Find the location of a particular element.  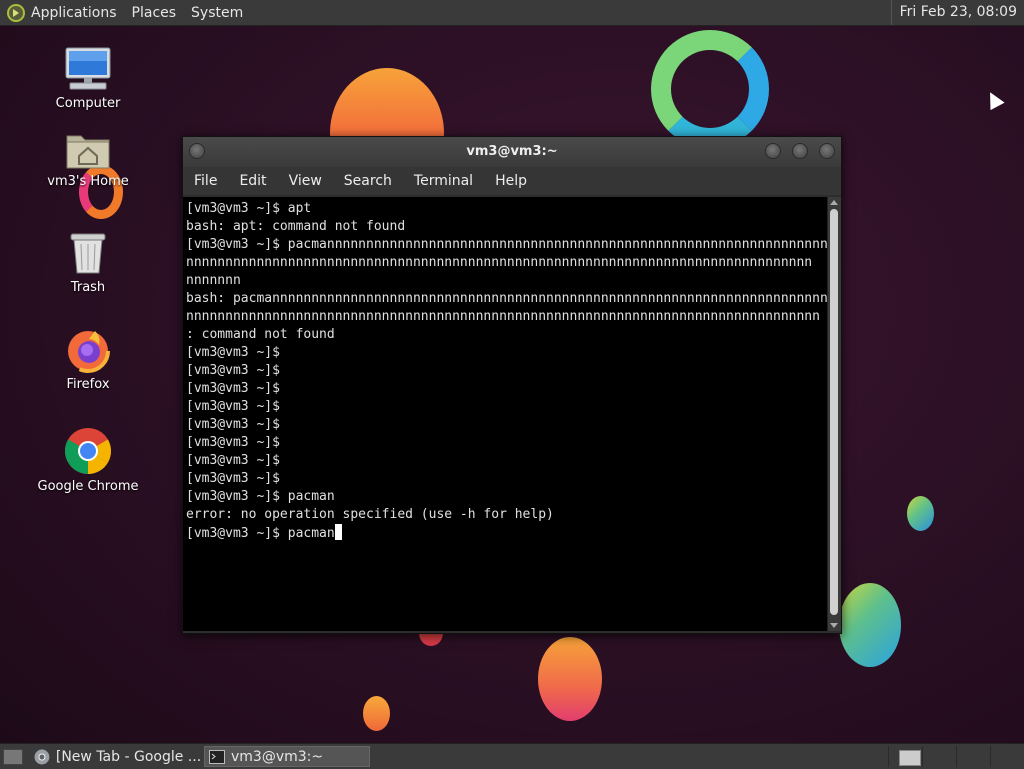

desktop-icon-label: Firefox is located at coordinates (88, 384).